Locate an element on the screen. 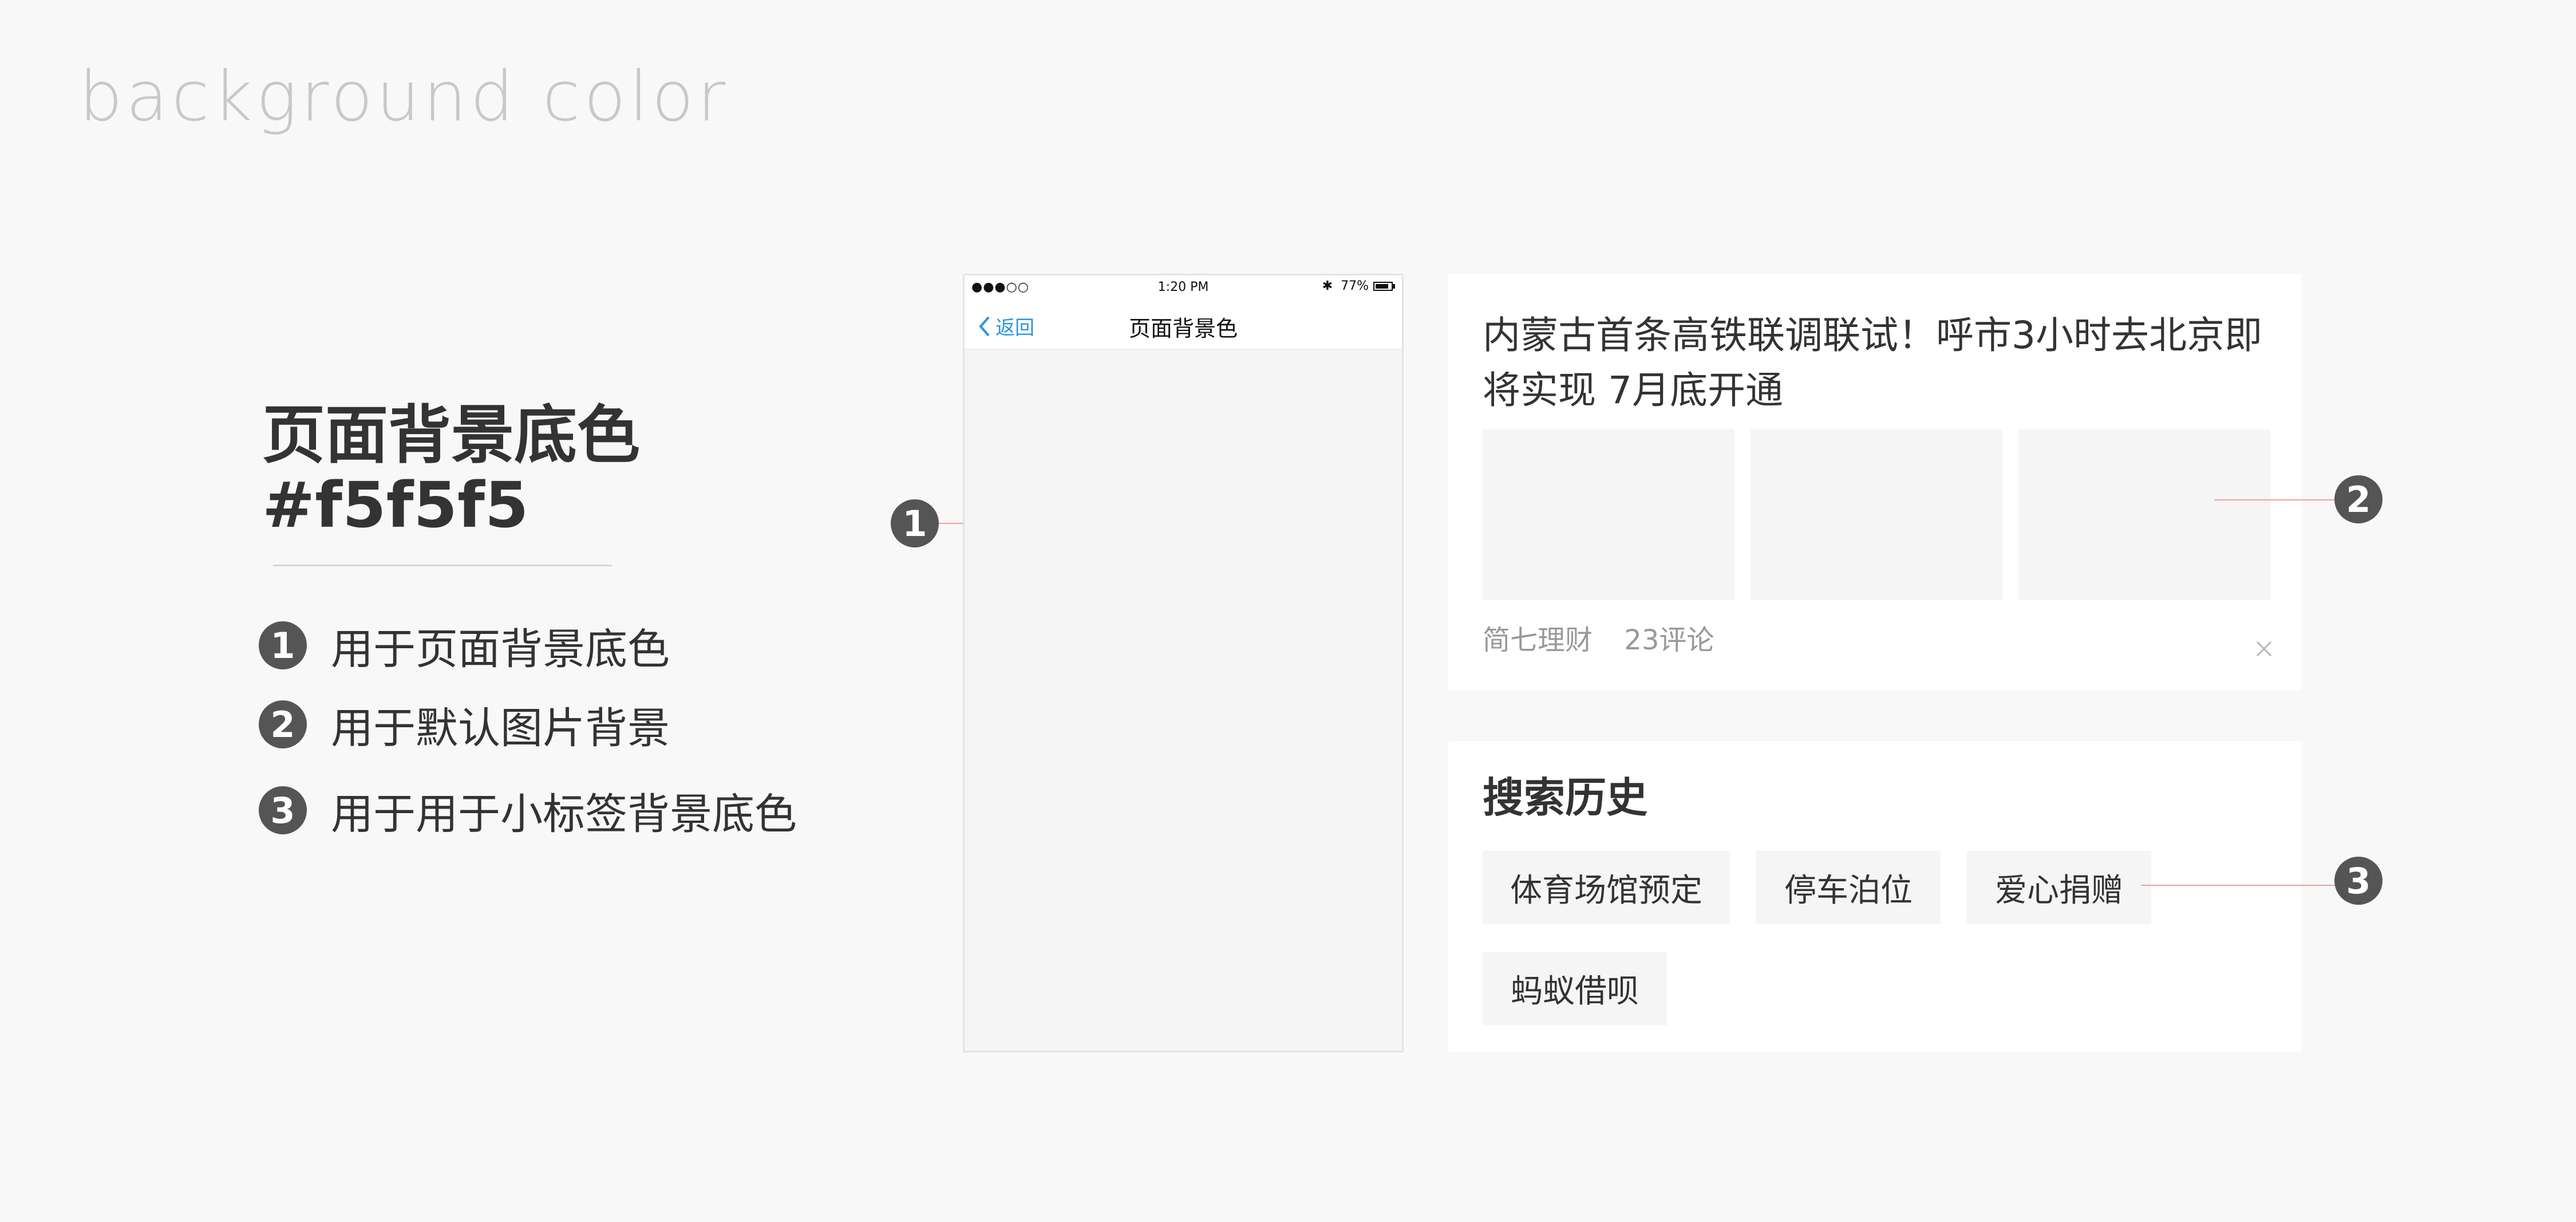 This screenshot has width=2576, height=1222. color-hex: #f5f5f5 is located at coordinates (395, 505).